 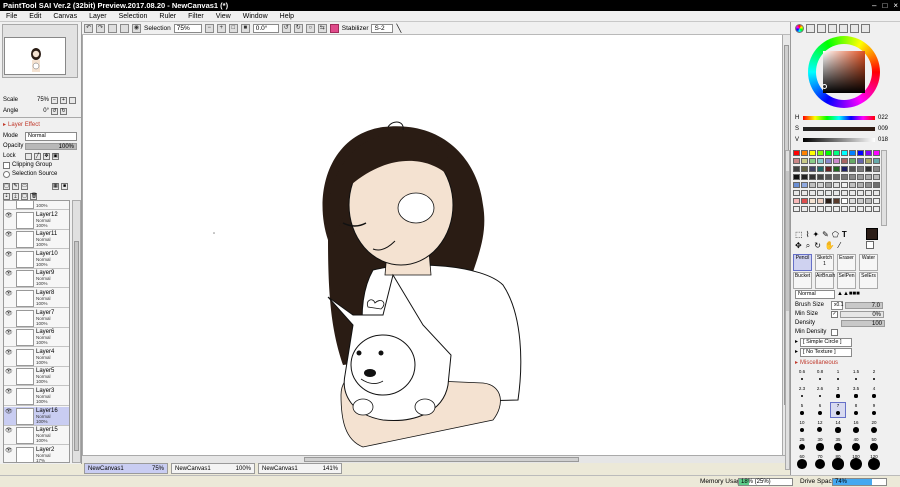 I want to click on new-mask-icon: ▦, so click(x=55, y=186).